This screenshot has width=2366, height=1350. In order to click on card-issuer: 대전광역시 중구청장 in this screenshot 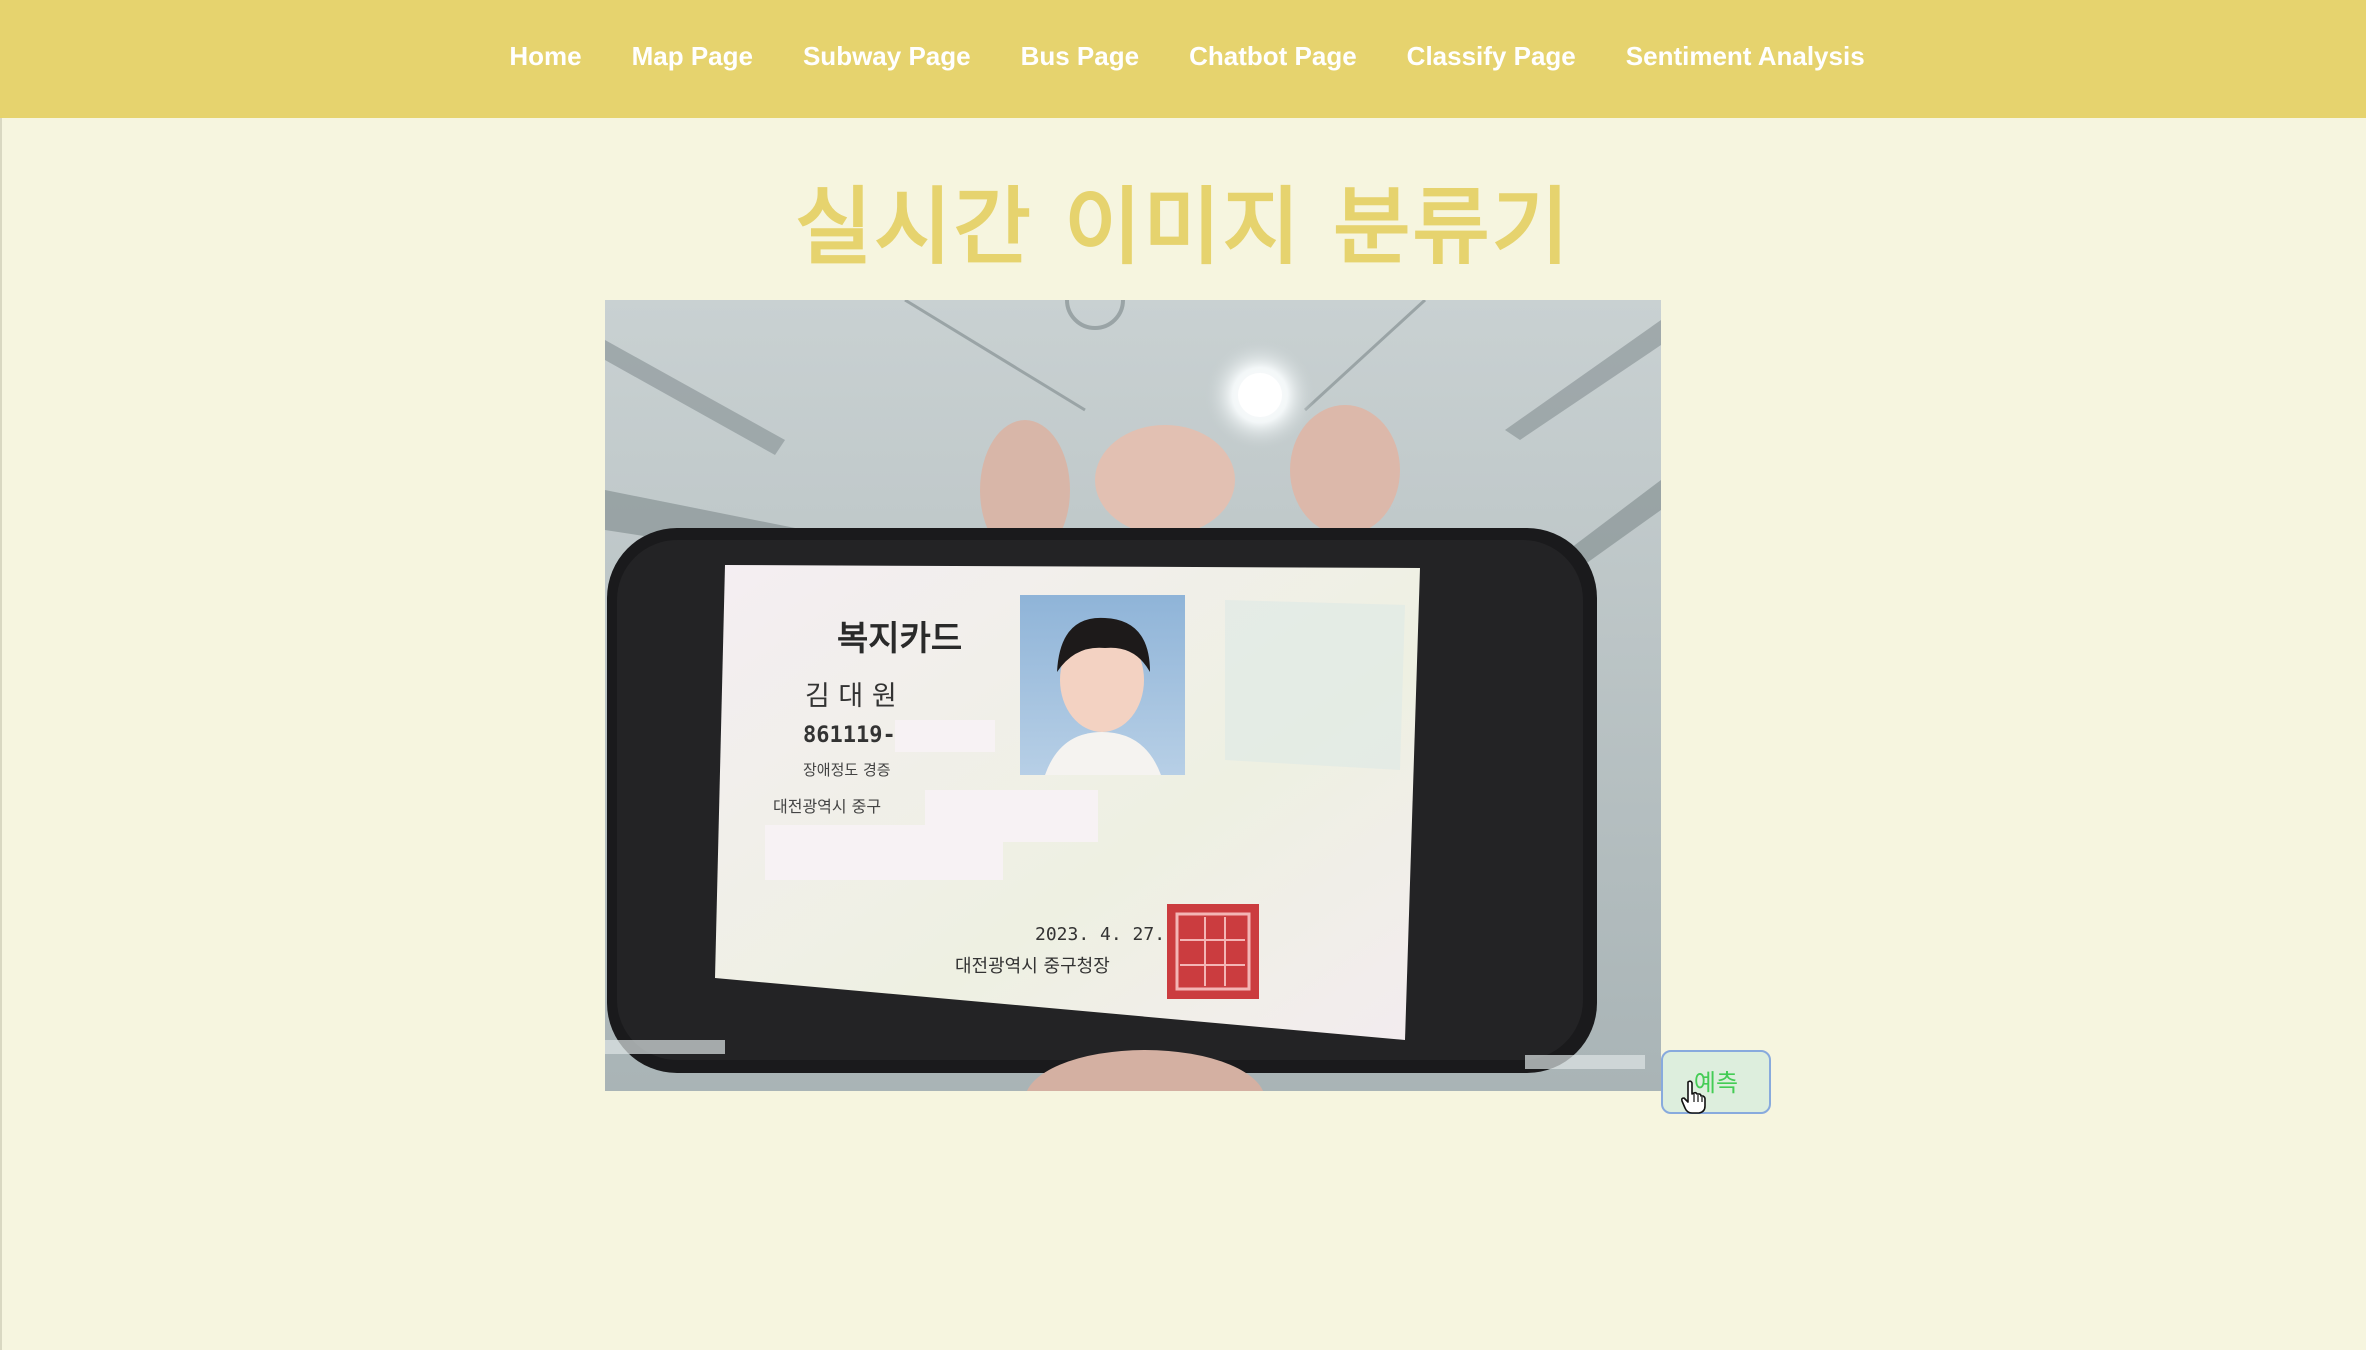, I will do `click(1032, 966)`.